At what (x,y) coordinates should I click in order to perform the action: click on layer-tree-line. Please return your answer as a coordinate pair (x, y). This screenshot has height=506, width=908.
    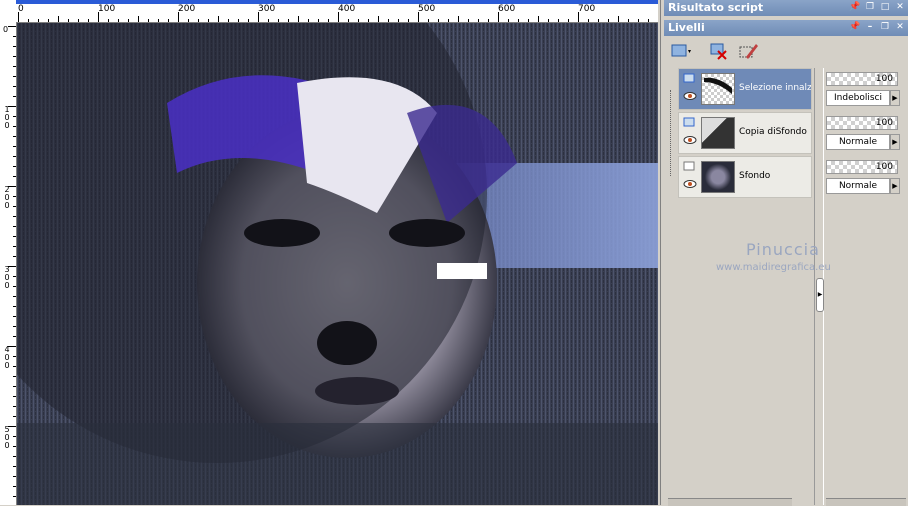
    Looking at the image, I should click on (671, 133).